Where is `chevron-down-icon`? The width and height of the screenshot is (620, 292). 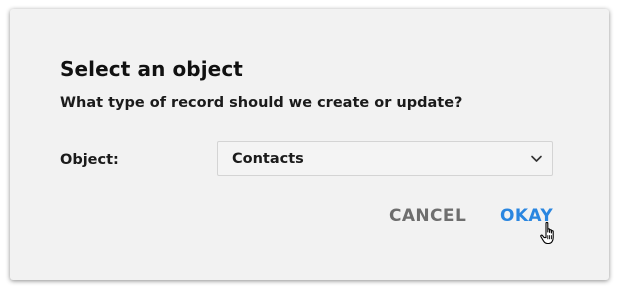
chevron-down-icon is located at coordinates (536, 158).